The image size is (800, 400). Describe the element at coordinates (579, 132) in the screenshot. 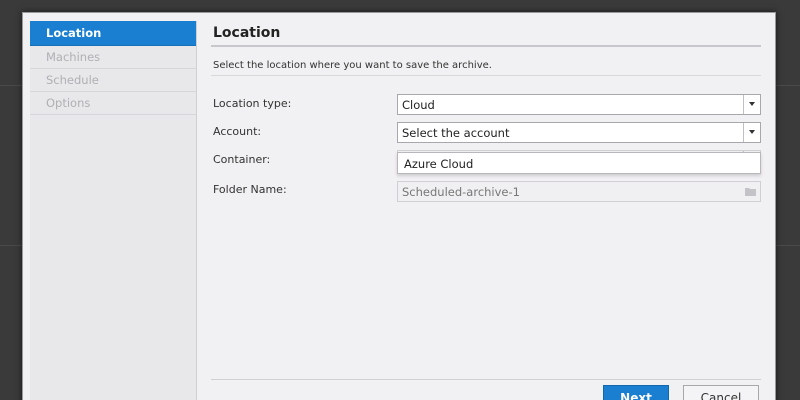

I see `account-select: Select the account` at that location.